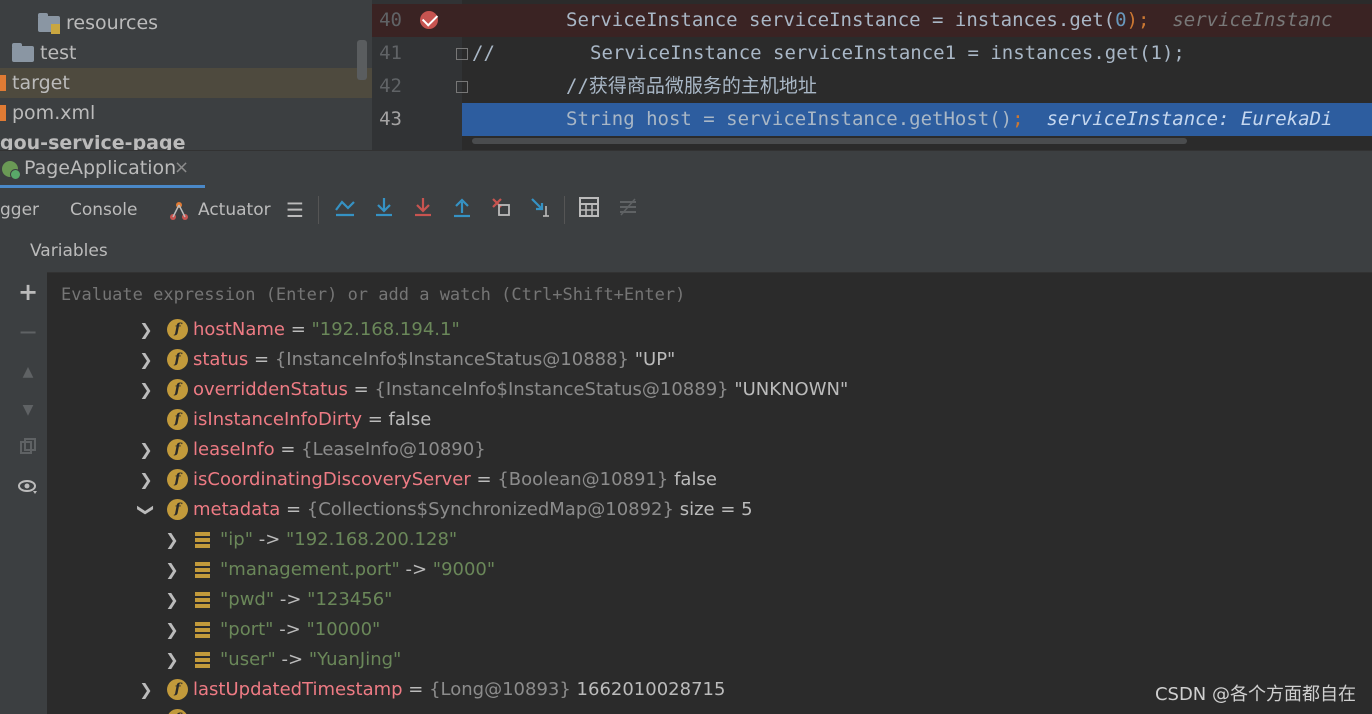  What do you see at coordinates (28, 473) in the screenshot?
I see `variables-side-toolbar: + − ▲ ▼` at bounding box center [28, 473].